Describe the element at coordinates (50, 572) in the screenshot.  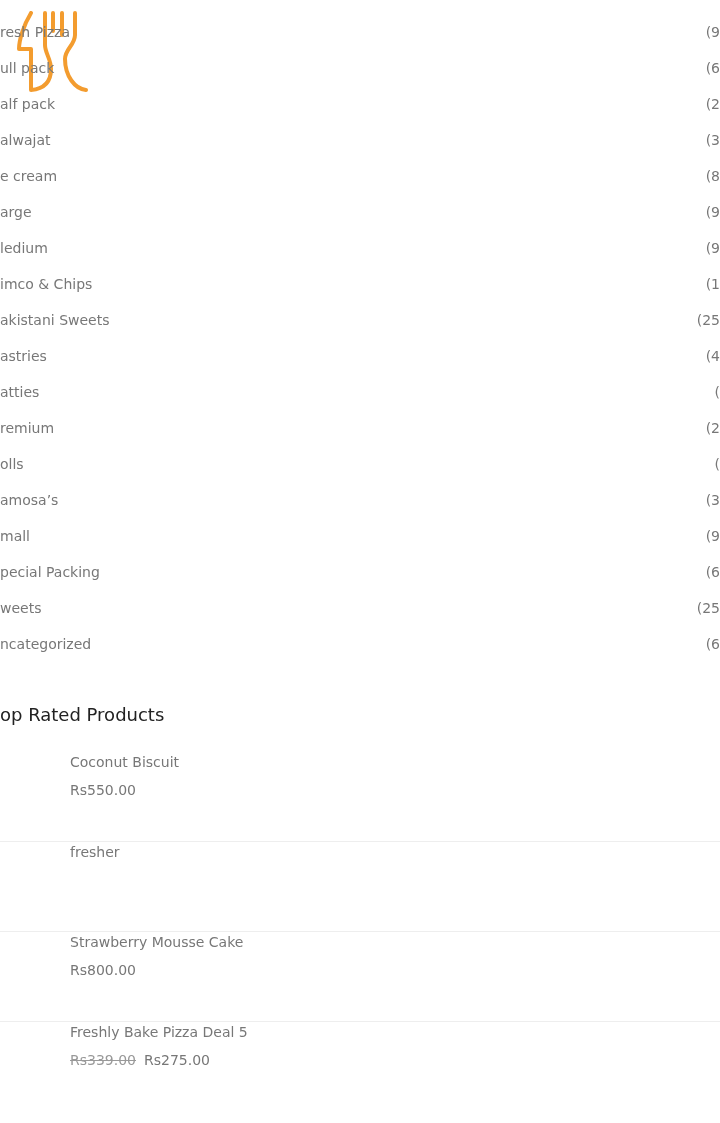
I see `category-link: pecial Packing` at that location.